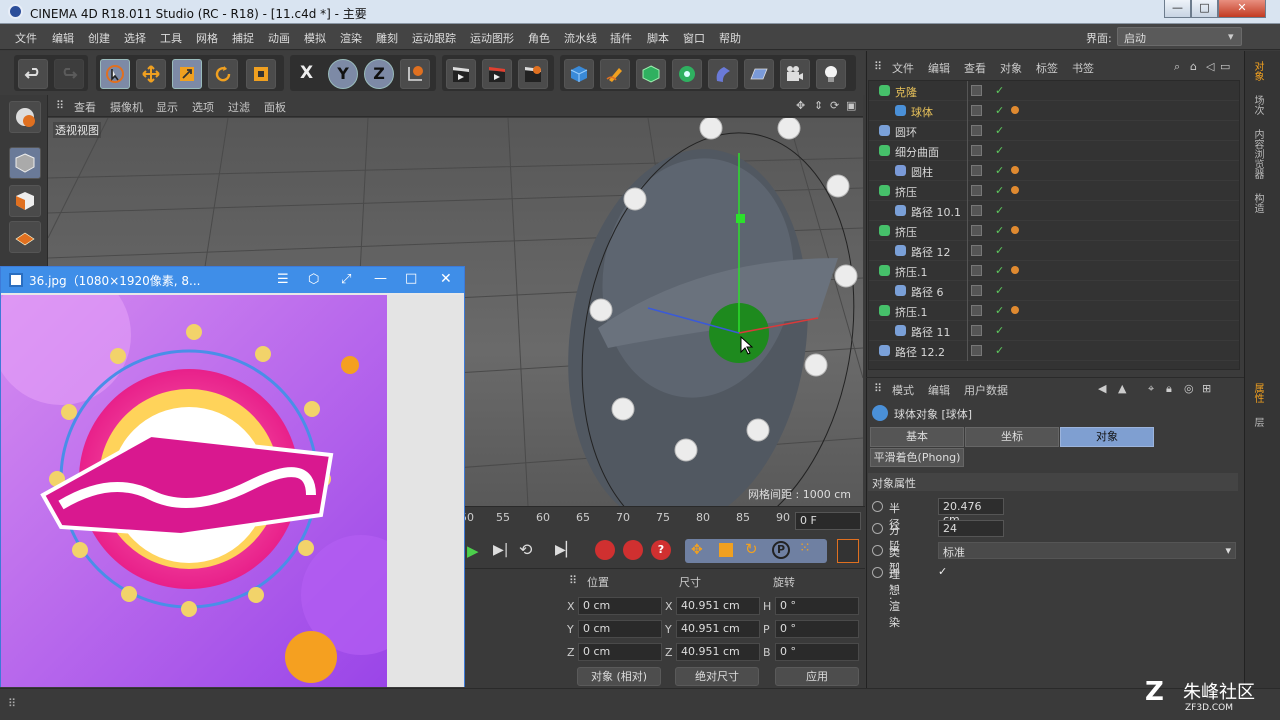 The width and height of the screenshot is (1280, 720). What do you see at coordinates (687, 74) in the screenshot?
I see `cloner-button` at bounding box center [687, 74].